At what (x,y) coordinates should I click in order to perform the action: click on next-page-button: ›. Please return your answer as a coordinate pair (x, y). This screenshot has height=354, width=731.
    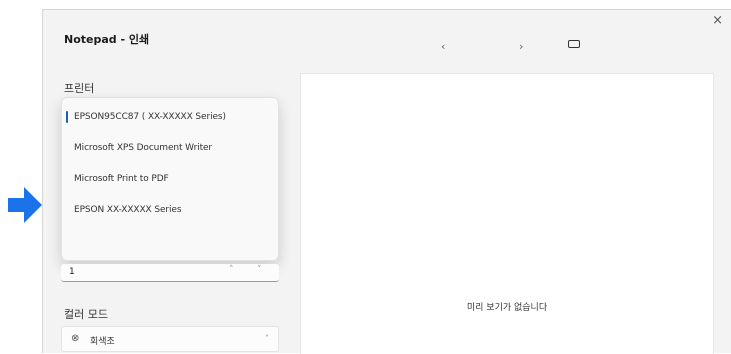
    Looking at the image, I should click on (521, 46).